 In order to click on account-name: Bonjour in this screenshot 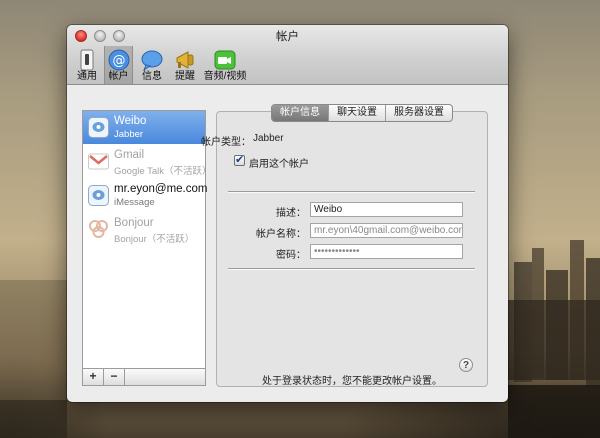, I will do `click(134, 223)`.